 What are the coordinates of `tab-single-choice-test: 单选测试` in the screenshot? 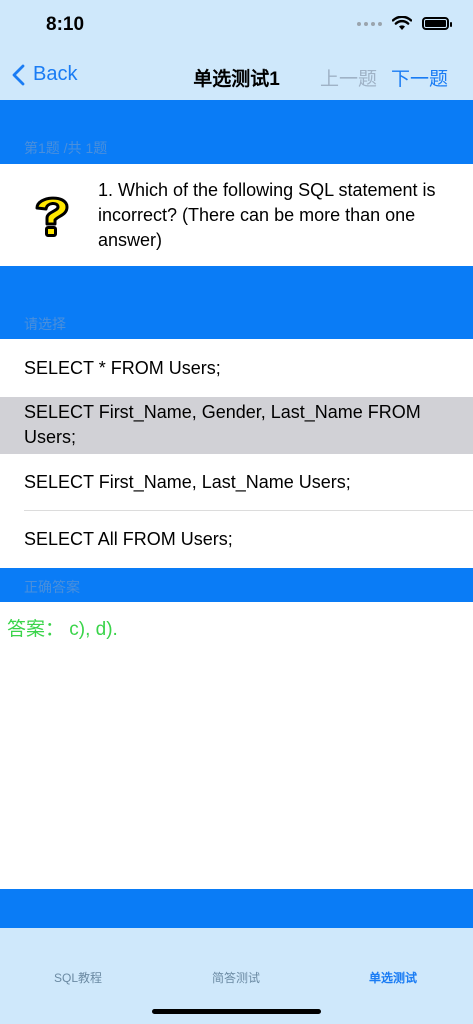 It's located at (393, 977).